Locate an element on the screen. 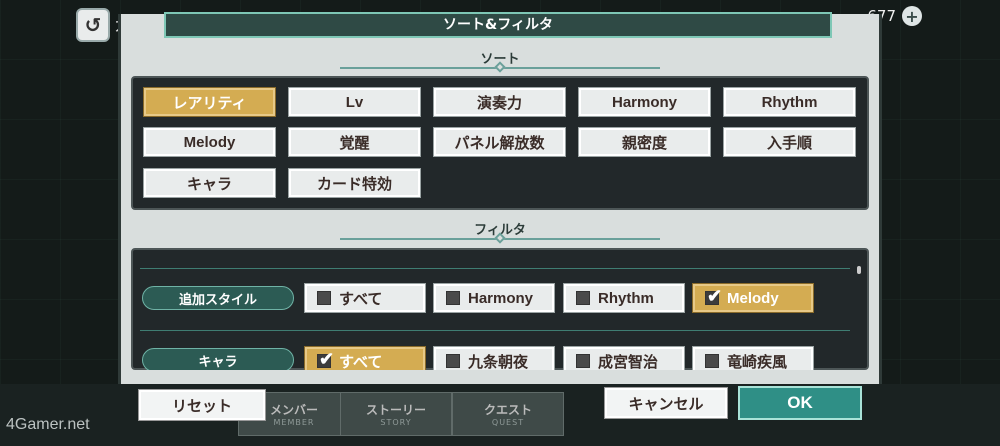 This screenshot has width=1000, height=446. tab-quest: クエスト QUEST is located at coordinates (508, 414).